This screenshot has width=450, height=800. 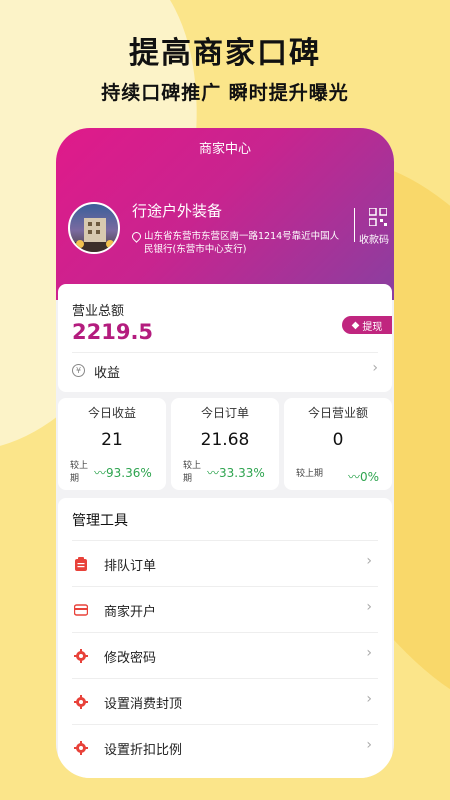 What do you see at coordinates (130, 612) in the screenshot?
I see `tool-label: 商家开户` at bounding box center [130, 612].